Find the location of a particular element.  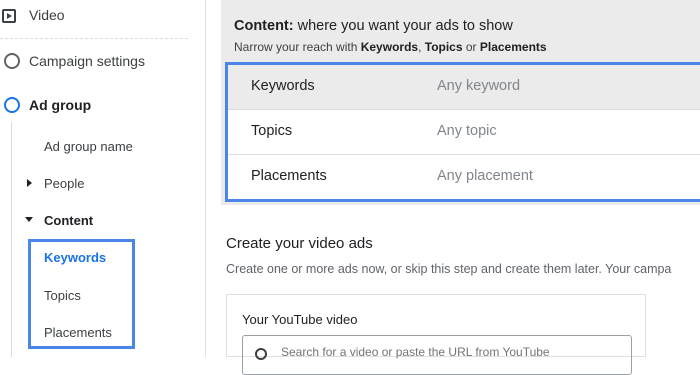

step-circle-active-icon is located at coordinates (12, 105).